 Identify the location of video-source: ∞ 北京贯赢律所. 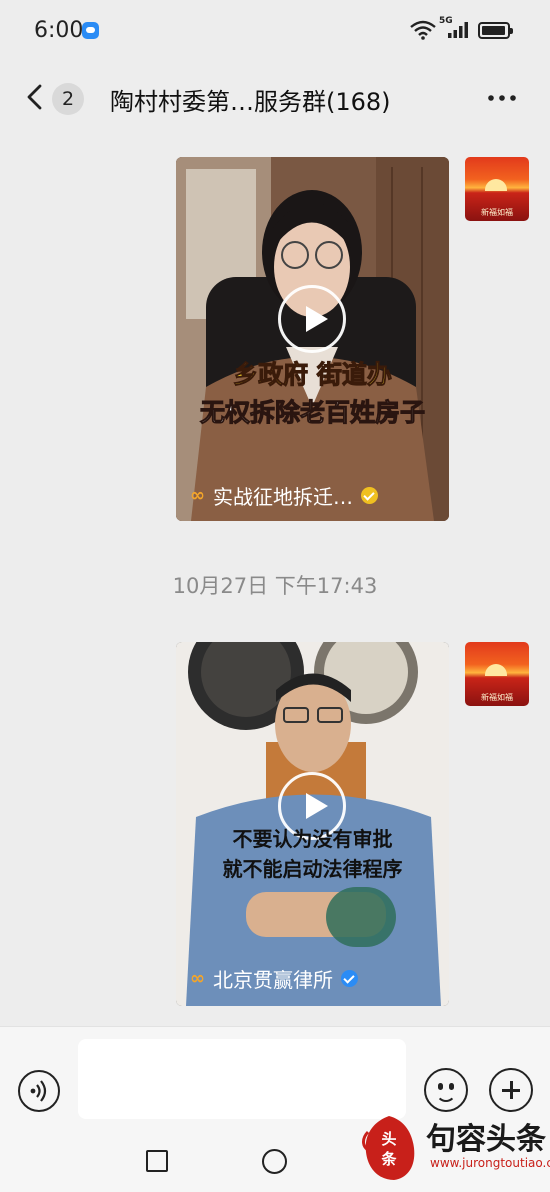
(274, 978).